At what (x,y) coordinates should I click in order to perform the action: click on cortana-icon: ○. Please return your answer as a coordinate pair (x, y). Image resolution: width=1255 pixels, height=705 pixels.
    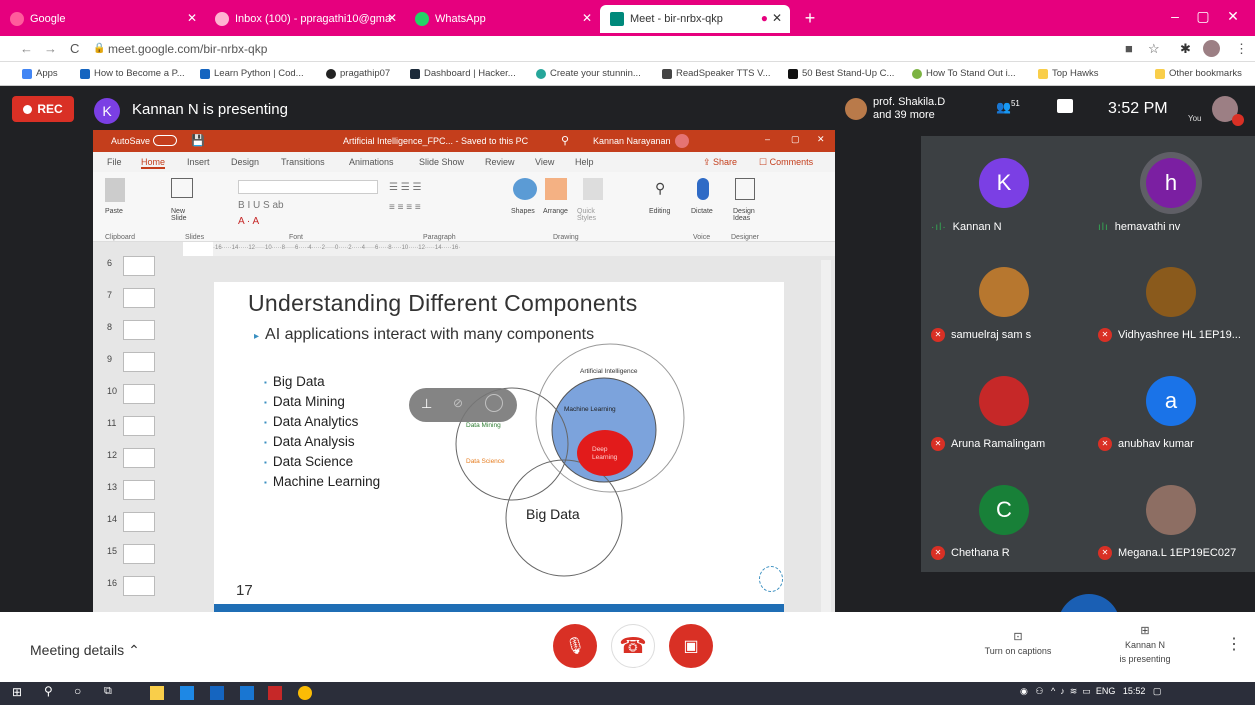
    Looking at the image, I should click on (81, 691).